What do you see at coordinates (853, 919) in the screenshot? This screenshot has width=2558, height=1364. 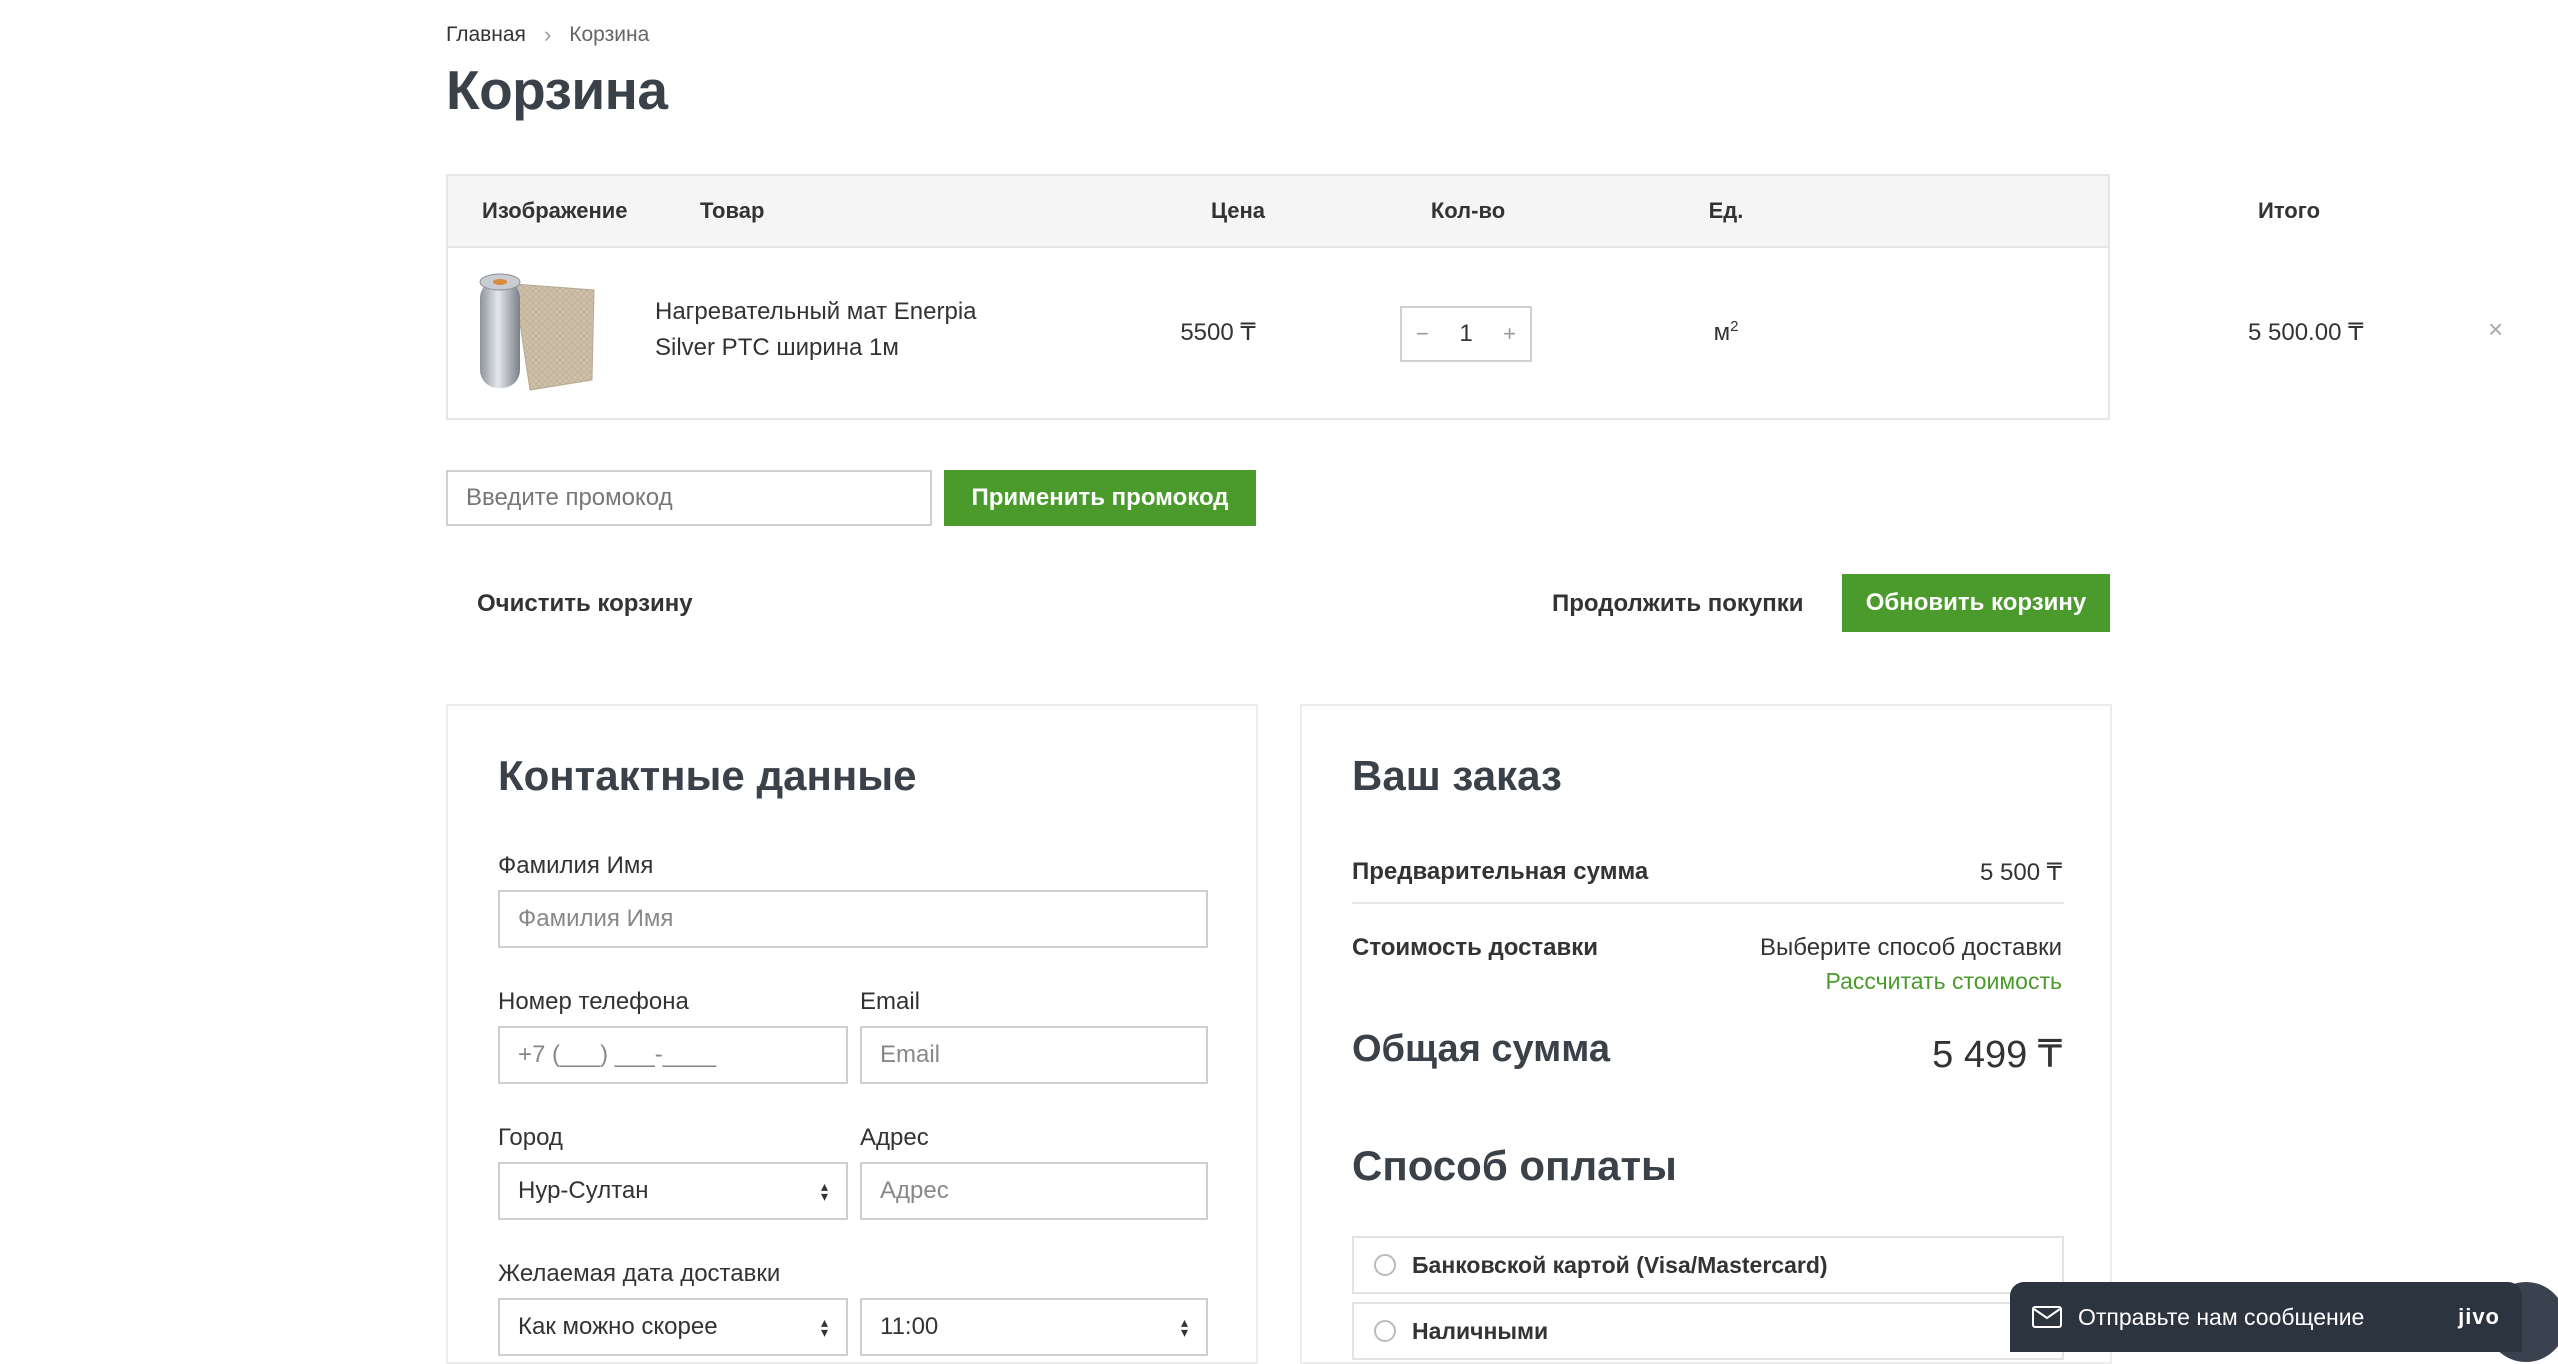 I see `name-field` at bounding box center [853, 919].